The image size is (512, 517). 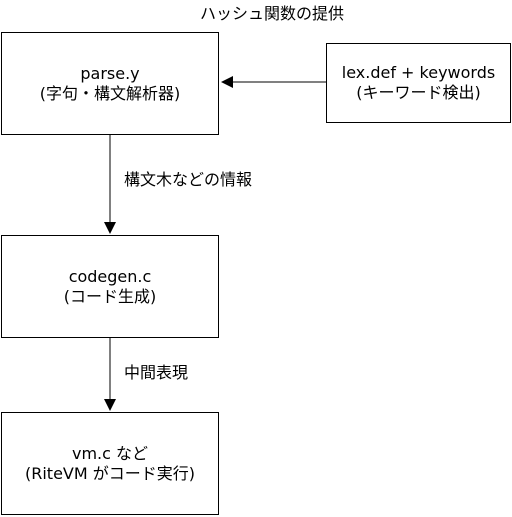 I want to click on arrowhead-lexdef-to-parser, so click(x=227, y=82).